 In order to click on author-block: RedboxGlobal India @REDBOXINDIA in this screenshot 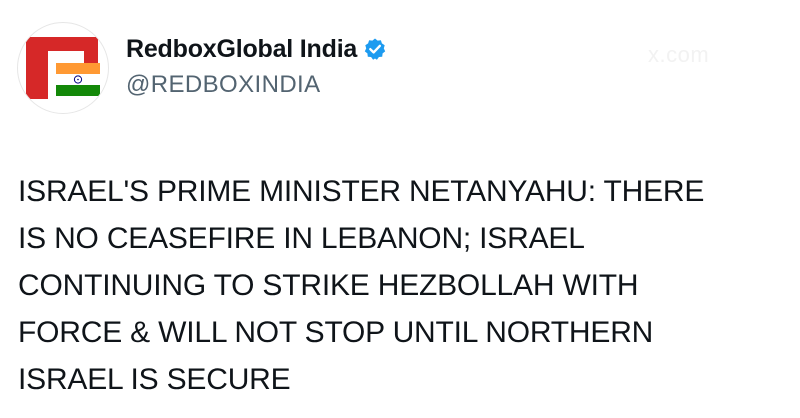, I will do `click(256, 67)`.